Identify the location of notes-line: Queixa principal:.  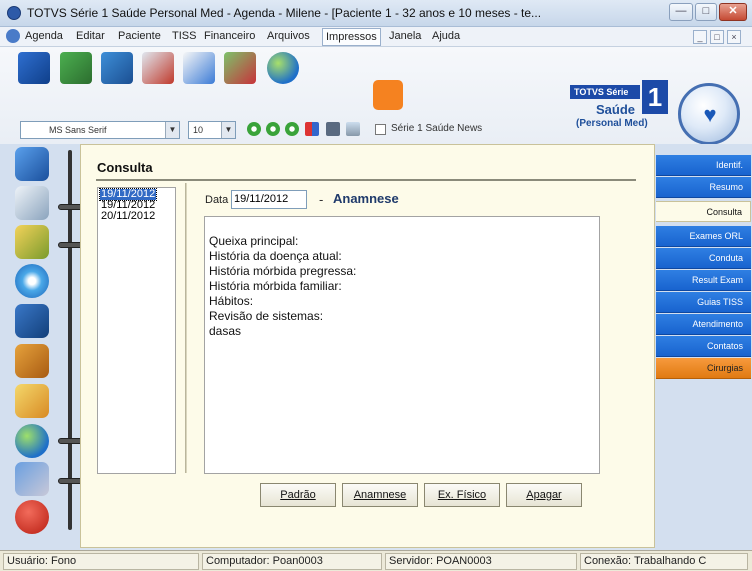
(254, 241).